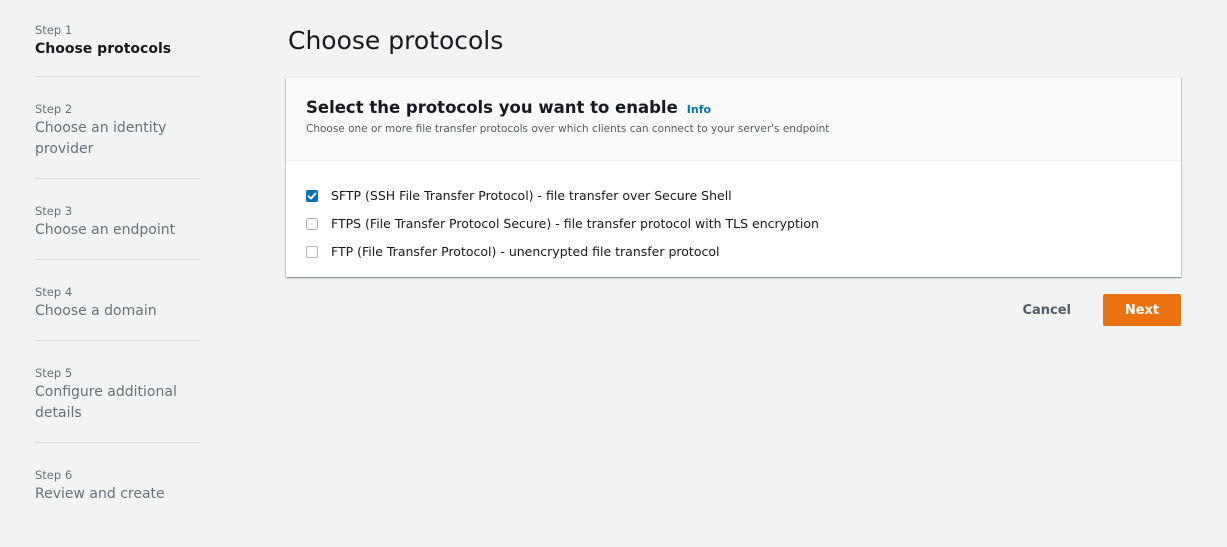 The image size is (1227, 547). Describe the element at coordinates (396, 40) in the screenshot. I see `page-title: Choose protocols` at that location.